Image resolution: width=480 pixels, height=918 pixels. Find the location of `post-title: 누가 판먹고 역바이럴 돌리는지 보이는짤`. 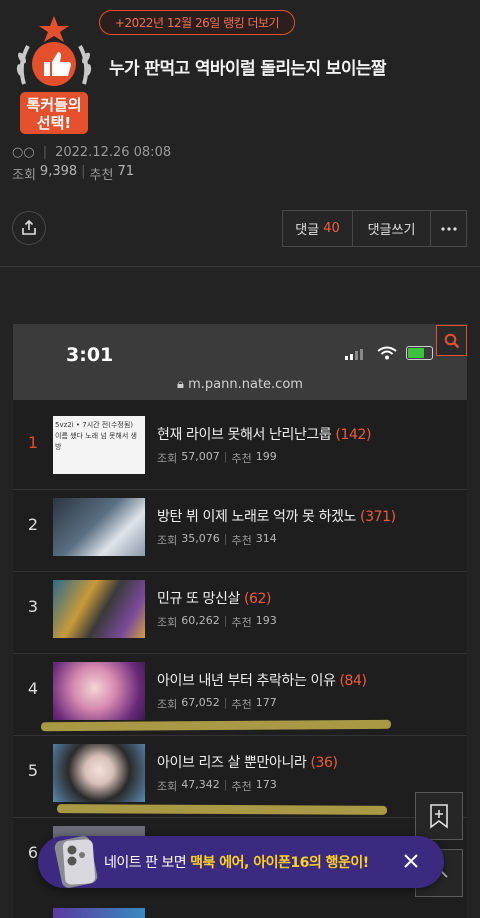

post-title: 누가 판먹고 역바이럴 돌리는지 보이는짤 is located at coordinates (248, 69).